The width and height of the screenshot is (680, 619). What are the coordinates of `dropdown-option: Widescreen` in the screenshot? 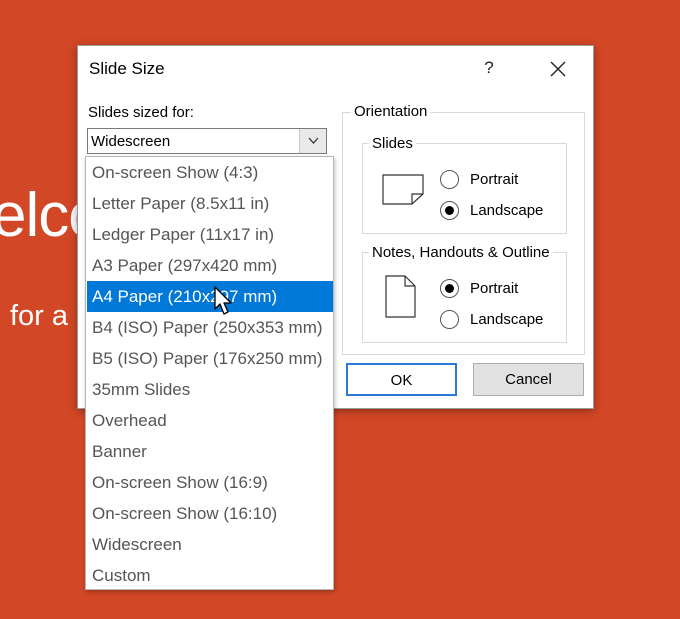 It's located at (210, 544).